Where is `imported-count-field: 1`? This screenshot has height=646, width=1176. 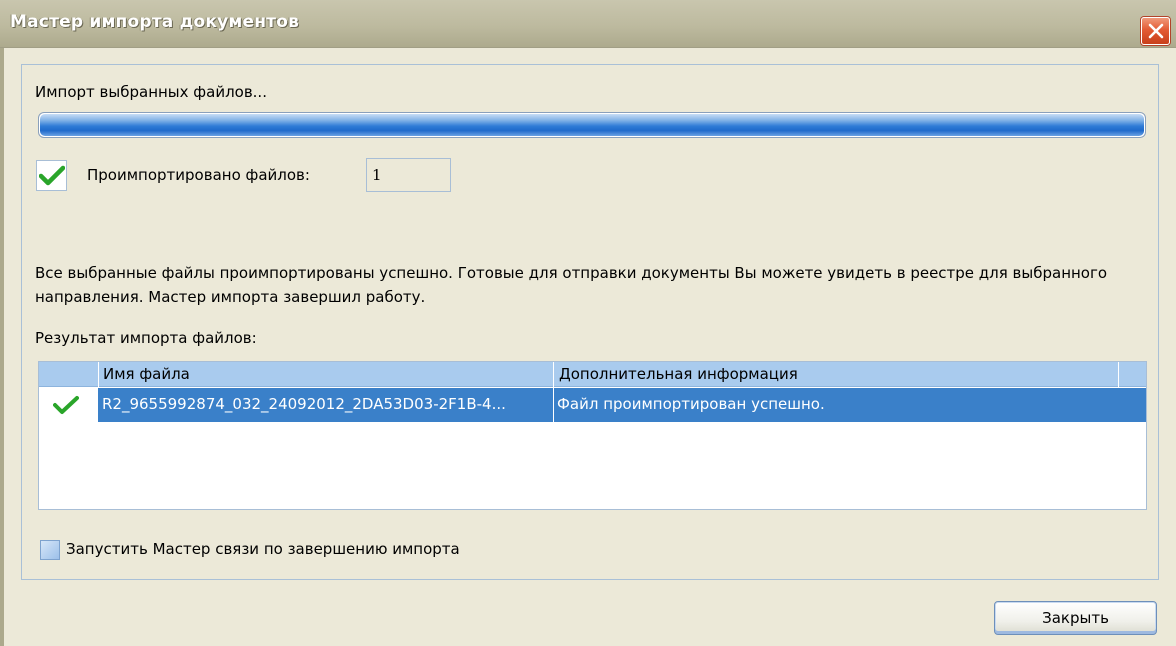
imported-count-field: 1 is located at coordinates (408, 175).